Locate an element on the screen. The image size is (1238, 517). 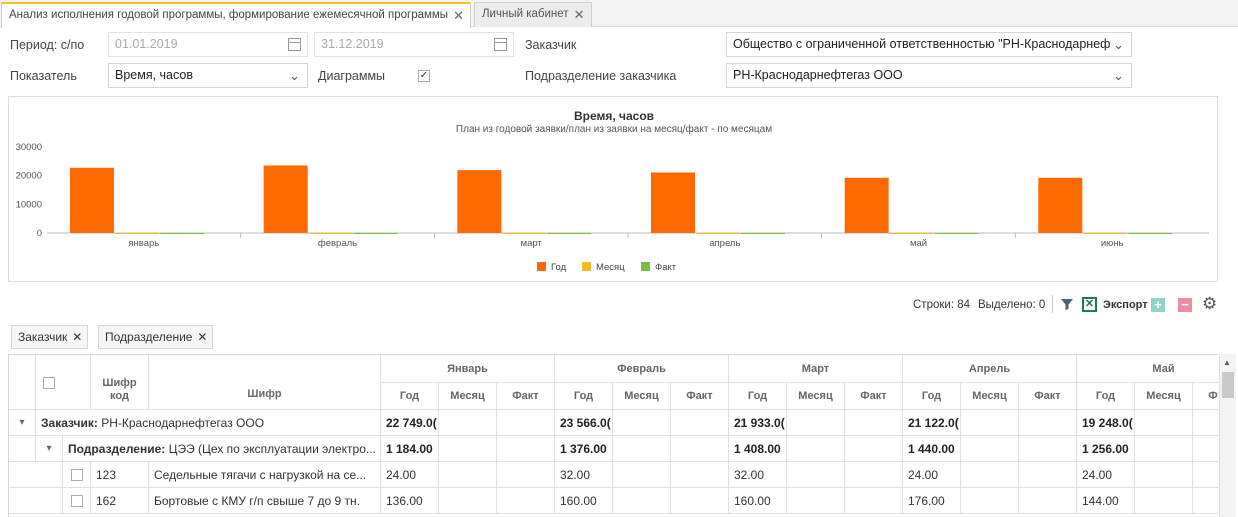
charts-checkbox: ✓ is located at coordinates (424, 76).